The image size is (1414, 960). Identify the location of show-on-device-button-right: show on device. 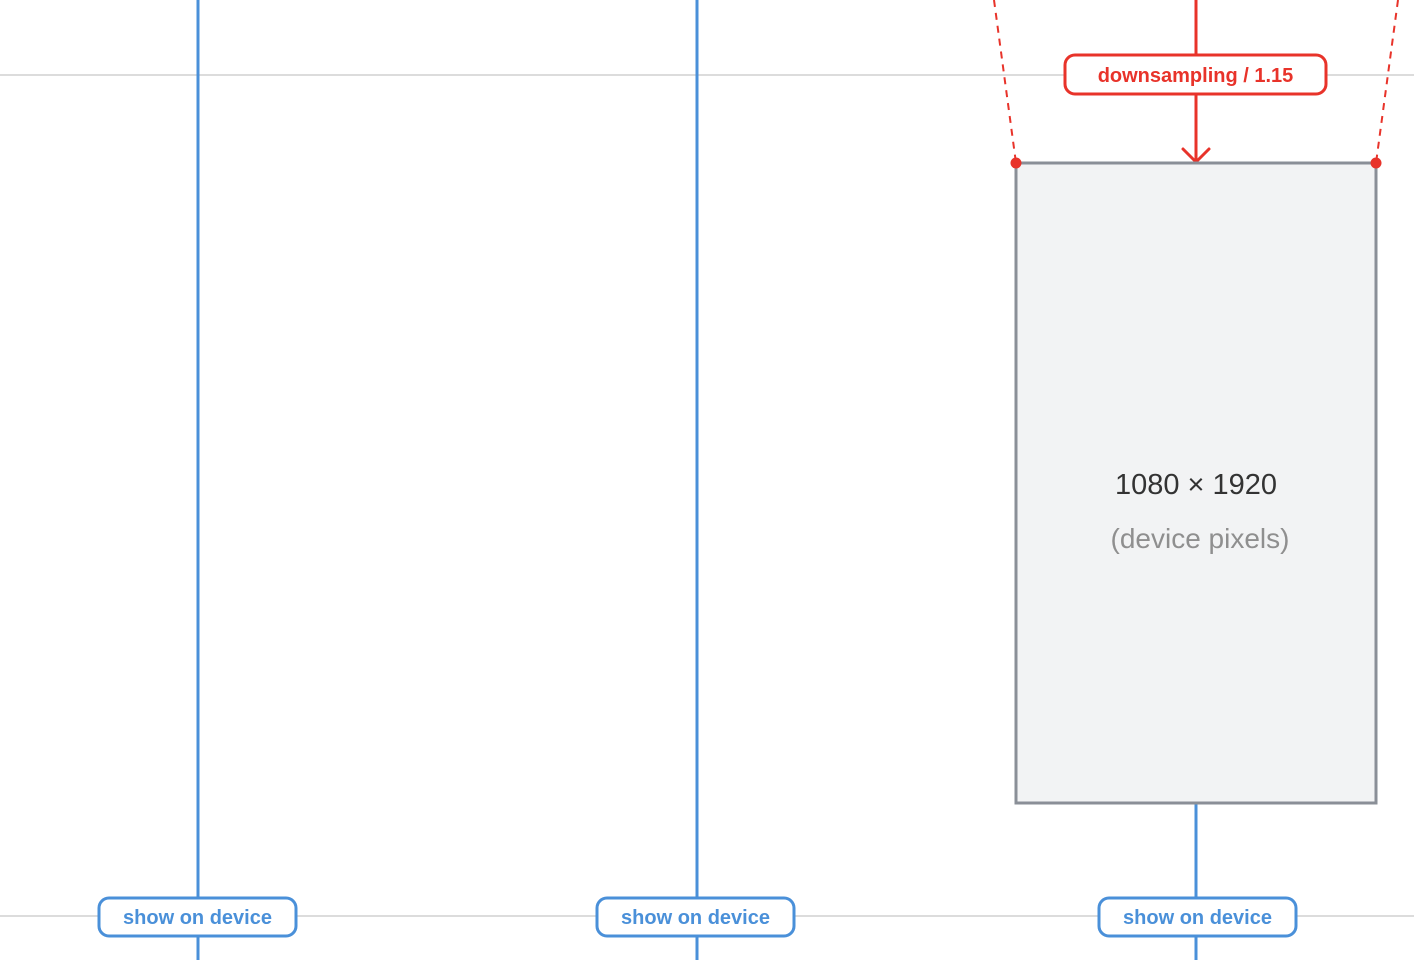
(1197, 917).